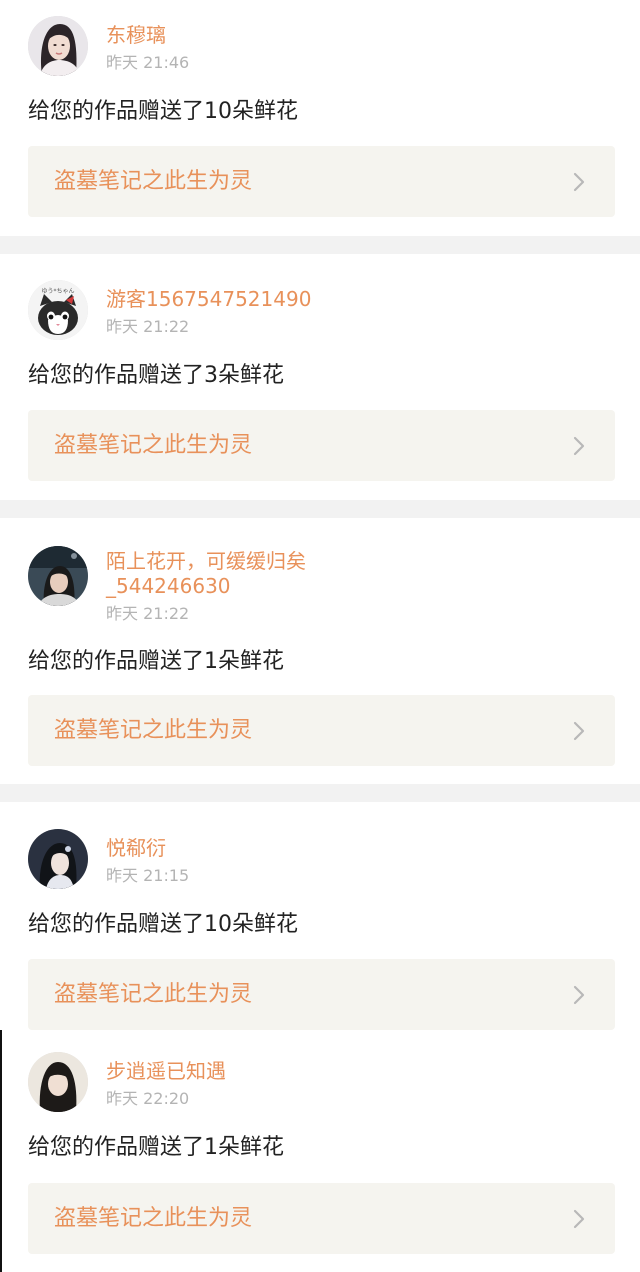  I want to click on username-line1: 陌上花开，可缓缓归矣, so click(256, 561).